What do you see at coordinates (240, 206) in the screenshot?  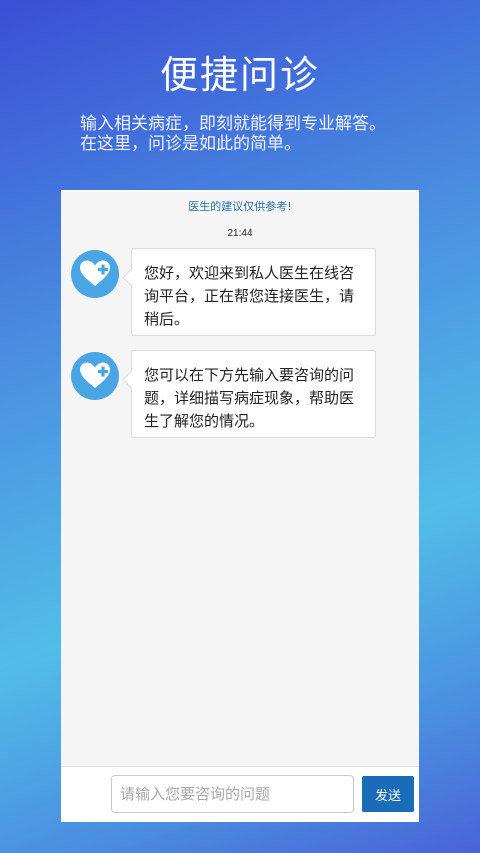 I see `disclaimer-text: 医生的建议仅供参考!` at bounding box center [240, 206].